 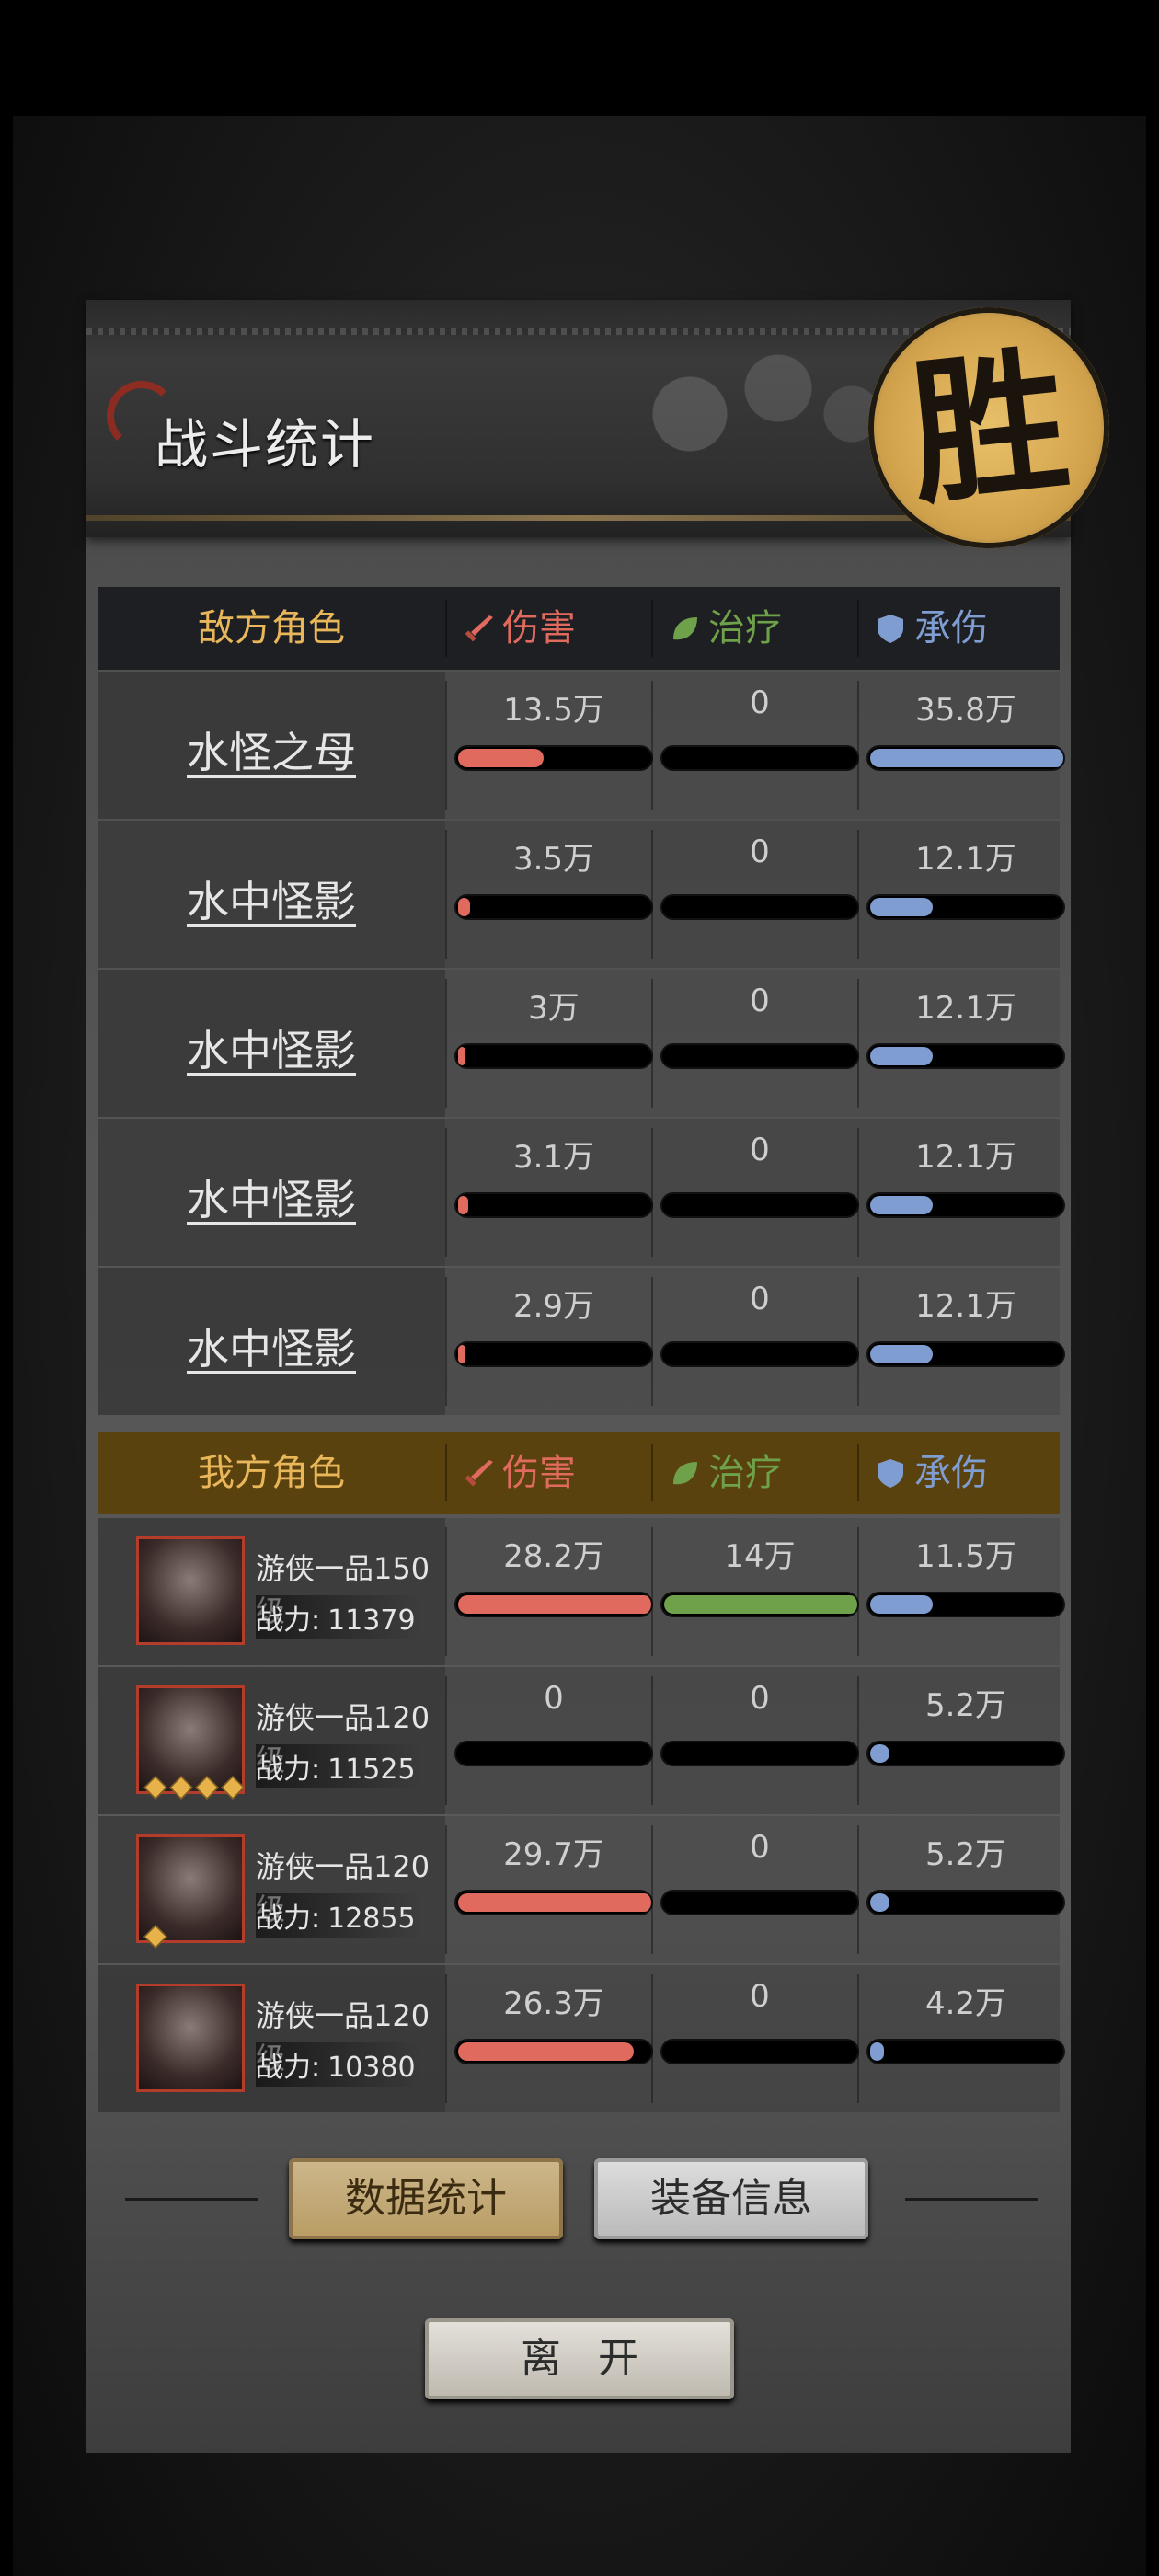 What do you see at coordinates (554, 1698) in the screenshot?
I see `damage-value: 0` at bounding box center [554, 1698].